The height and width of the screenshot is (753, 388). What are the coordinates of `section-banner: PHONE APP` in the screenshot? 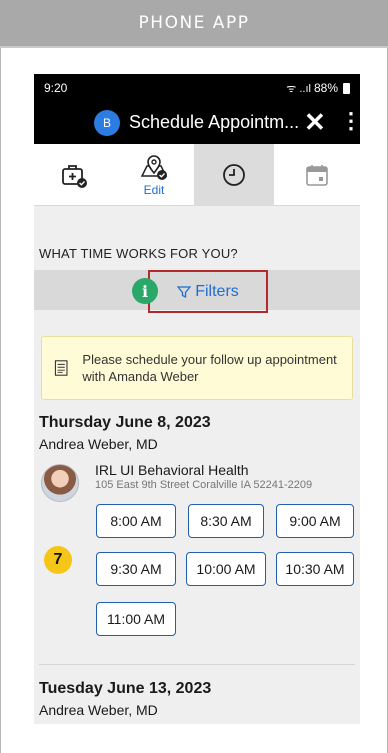 It's located at (194, 23).